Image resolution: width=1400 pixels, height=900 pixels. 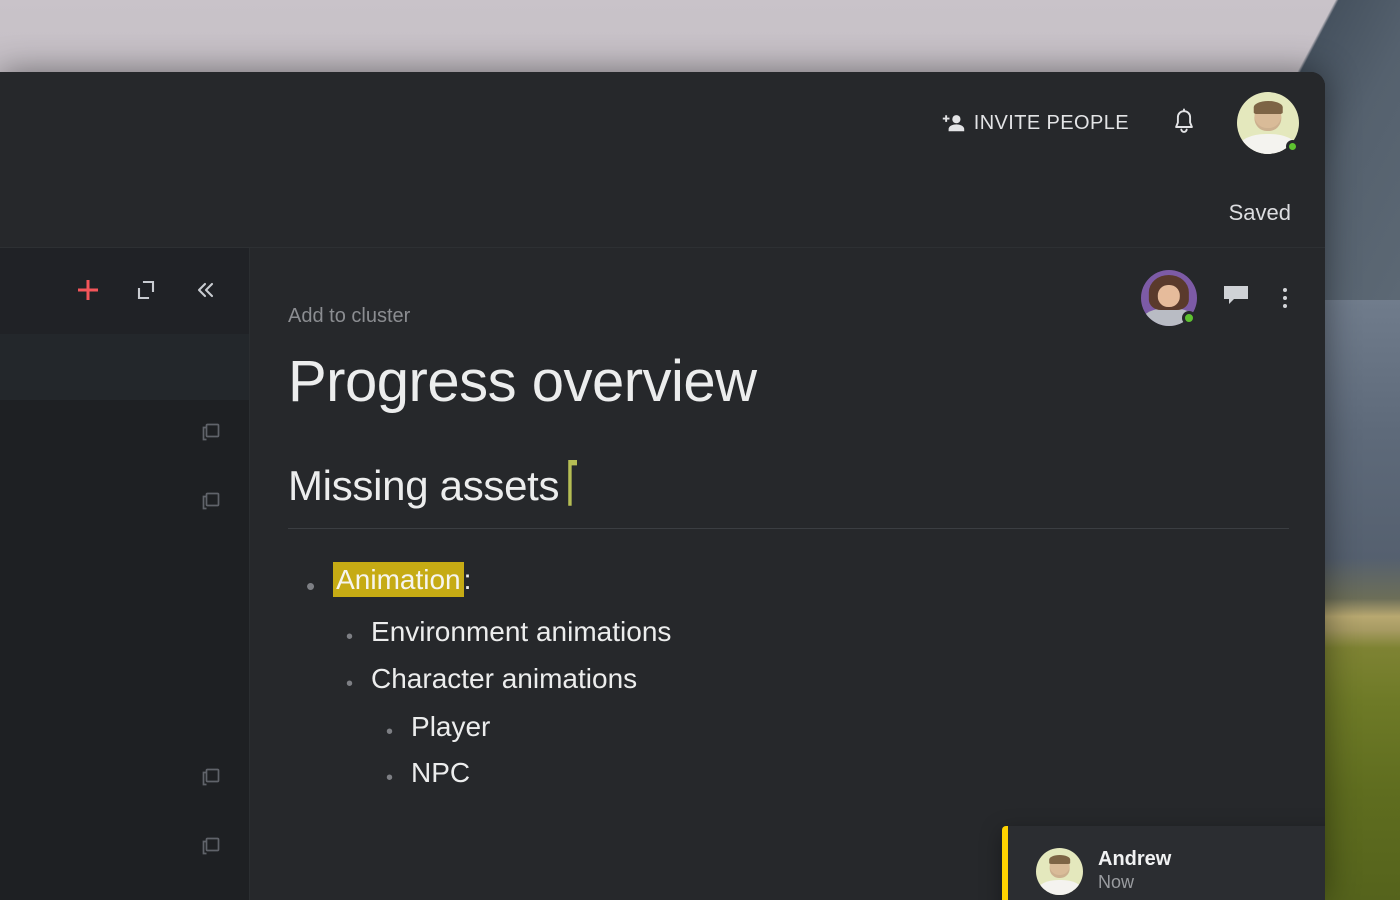 What do you see at coordinates (124, 291) in the screenshot?
I see `sidebar-toolbar` at bounding box center [124, 291].